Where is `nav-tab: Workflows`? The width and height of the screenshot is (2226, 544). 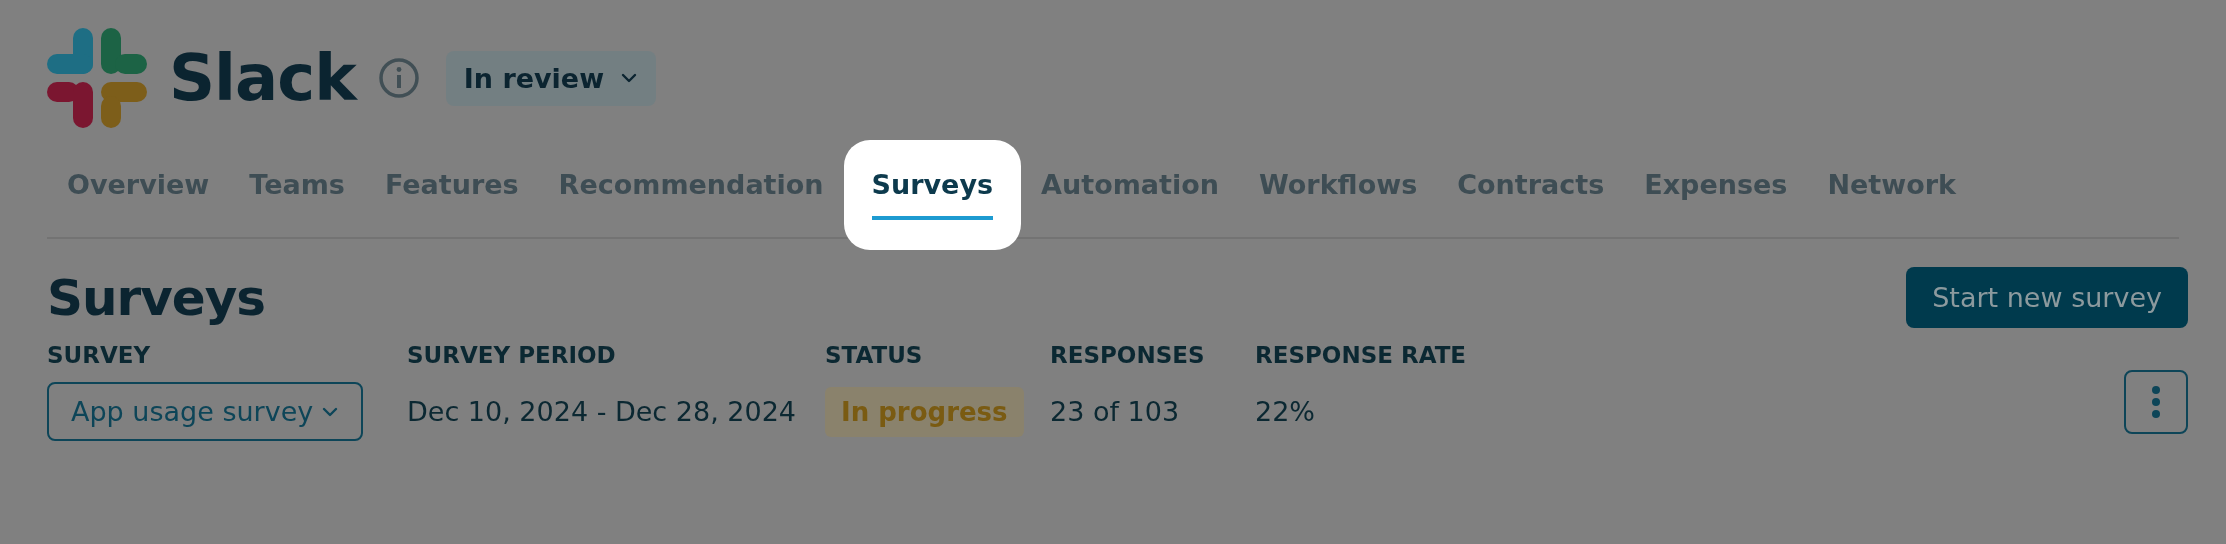 nav-tab: Workflows is located at coordinates (1338, 195).